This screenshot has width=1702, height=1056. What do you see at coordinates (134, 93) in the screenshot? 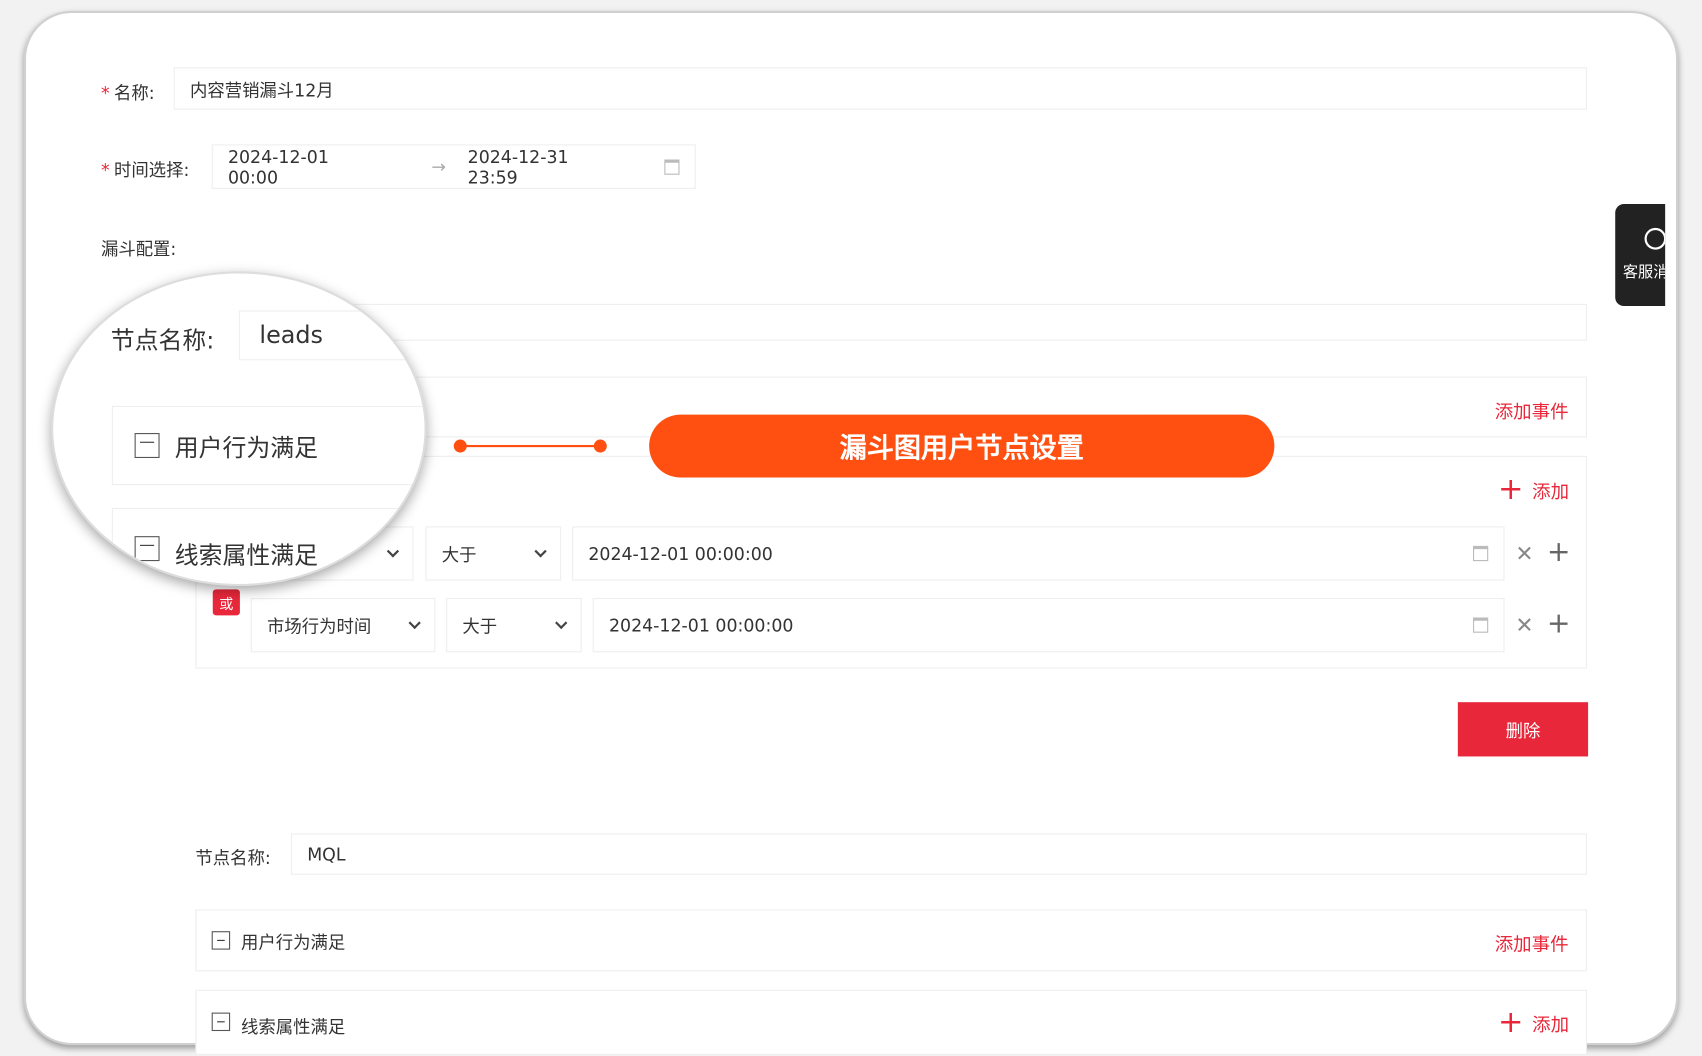
I see `name-label-text: 名称:` at bounding box center [134, 93].